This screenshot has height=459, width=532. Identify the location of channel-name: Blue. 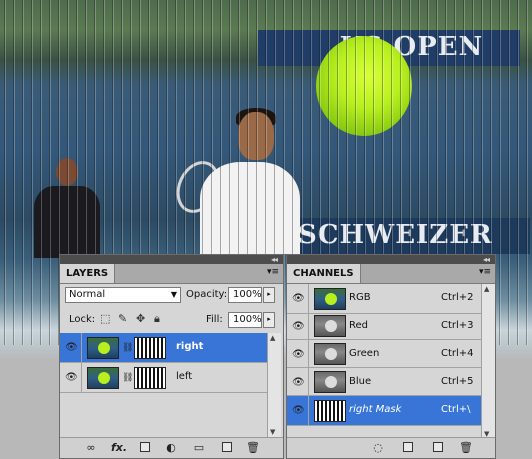
(360, 381).